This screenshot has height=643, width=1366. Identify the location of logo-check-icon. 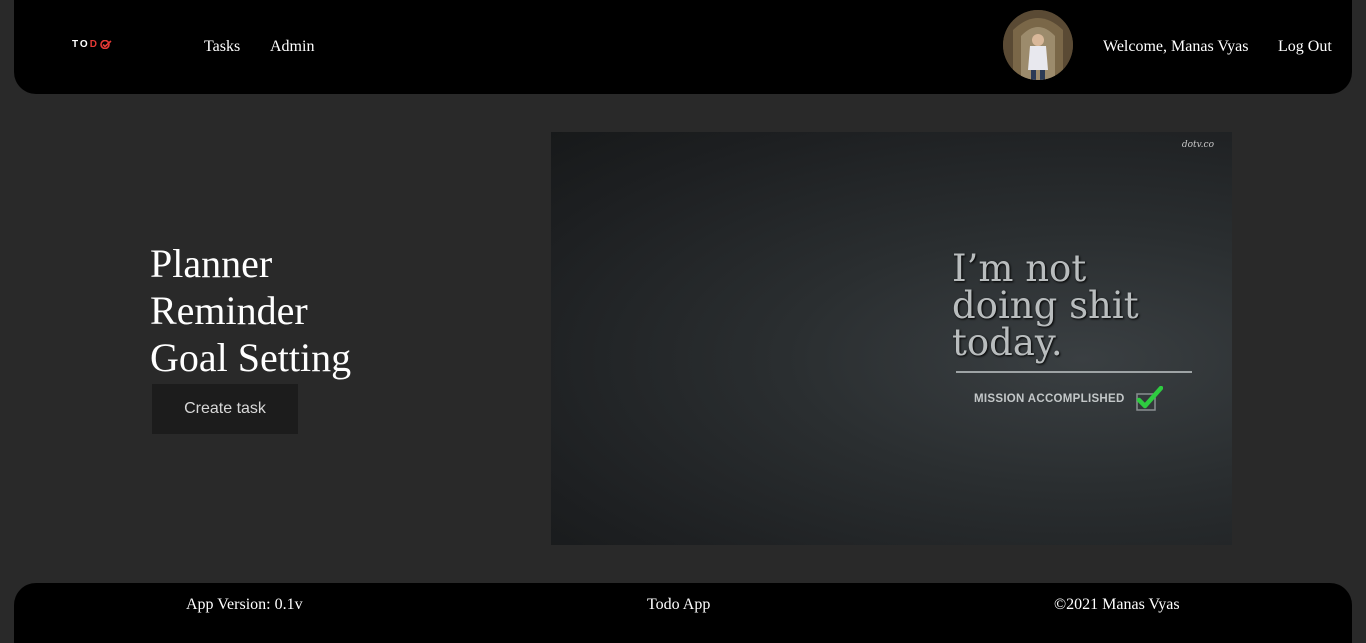
(106, 44).